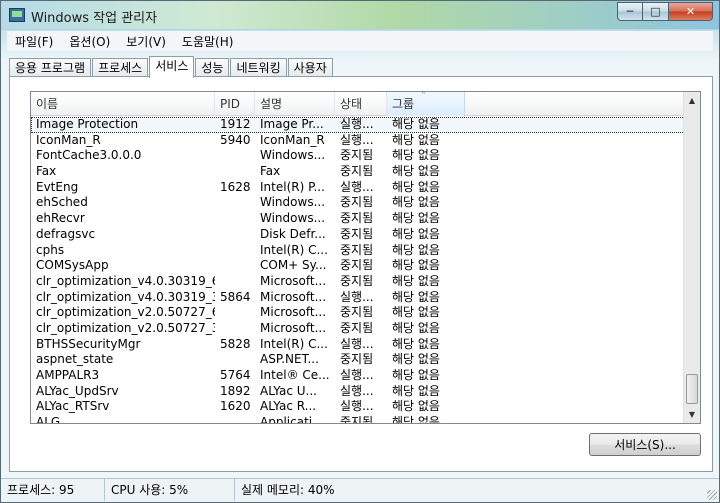 This screenshot has width=720, height=503. Describe the element at coordinates (310, 67) in the screenshot. I see `tab-users: 사용자` at that location.